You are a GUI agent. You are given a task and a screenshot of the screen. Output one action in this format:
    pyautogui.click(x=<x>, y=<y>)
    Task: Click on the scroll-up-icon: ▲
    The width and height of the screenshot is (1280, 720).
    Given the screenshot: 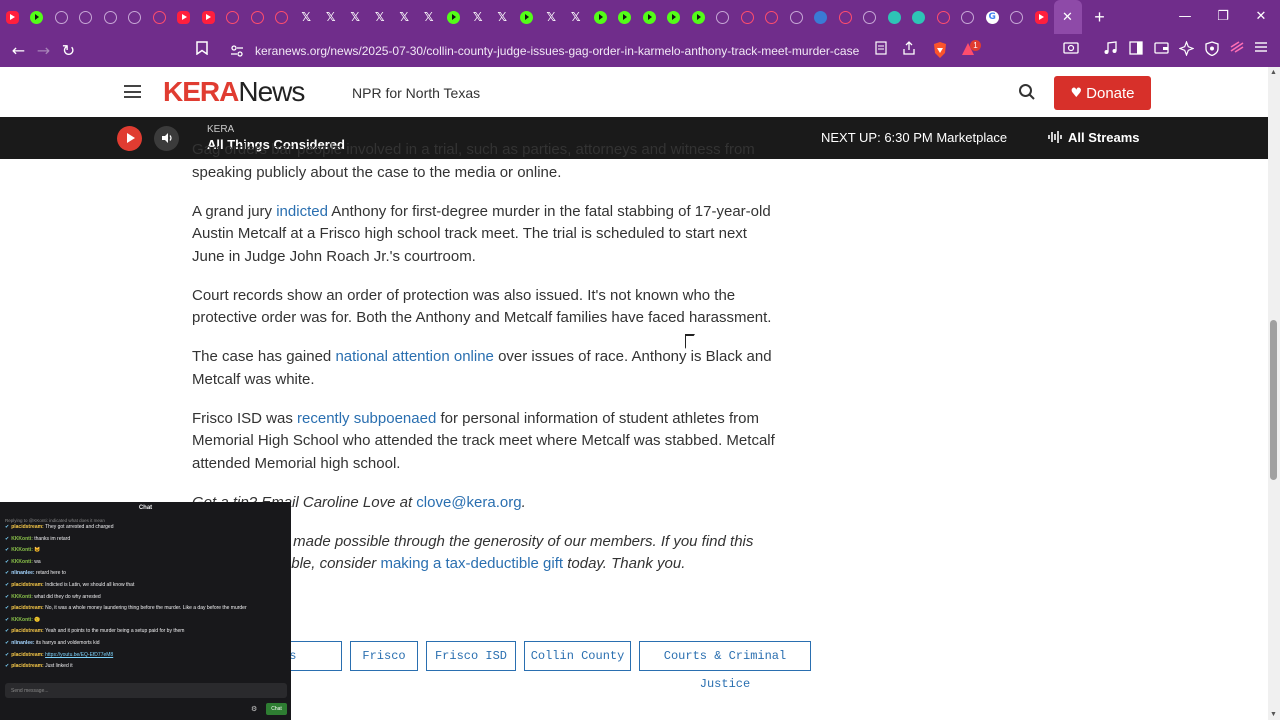 What is the action you would take?
    pyautogui.click(x=1273, y=72)
    